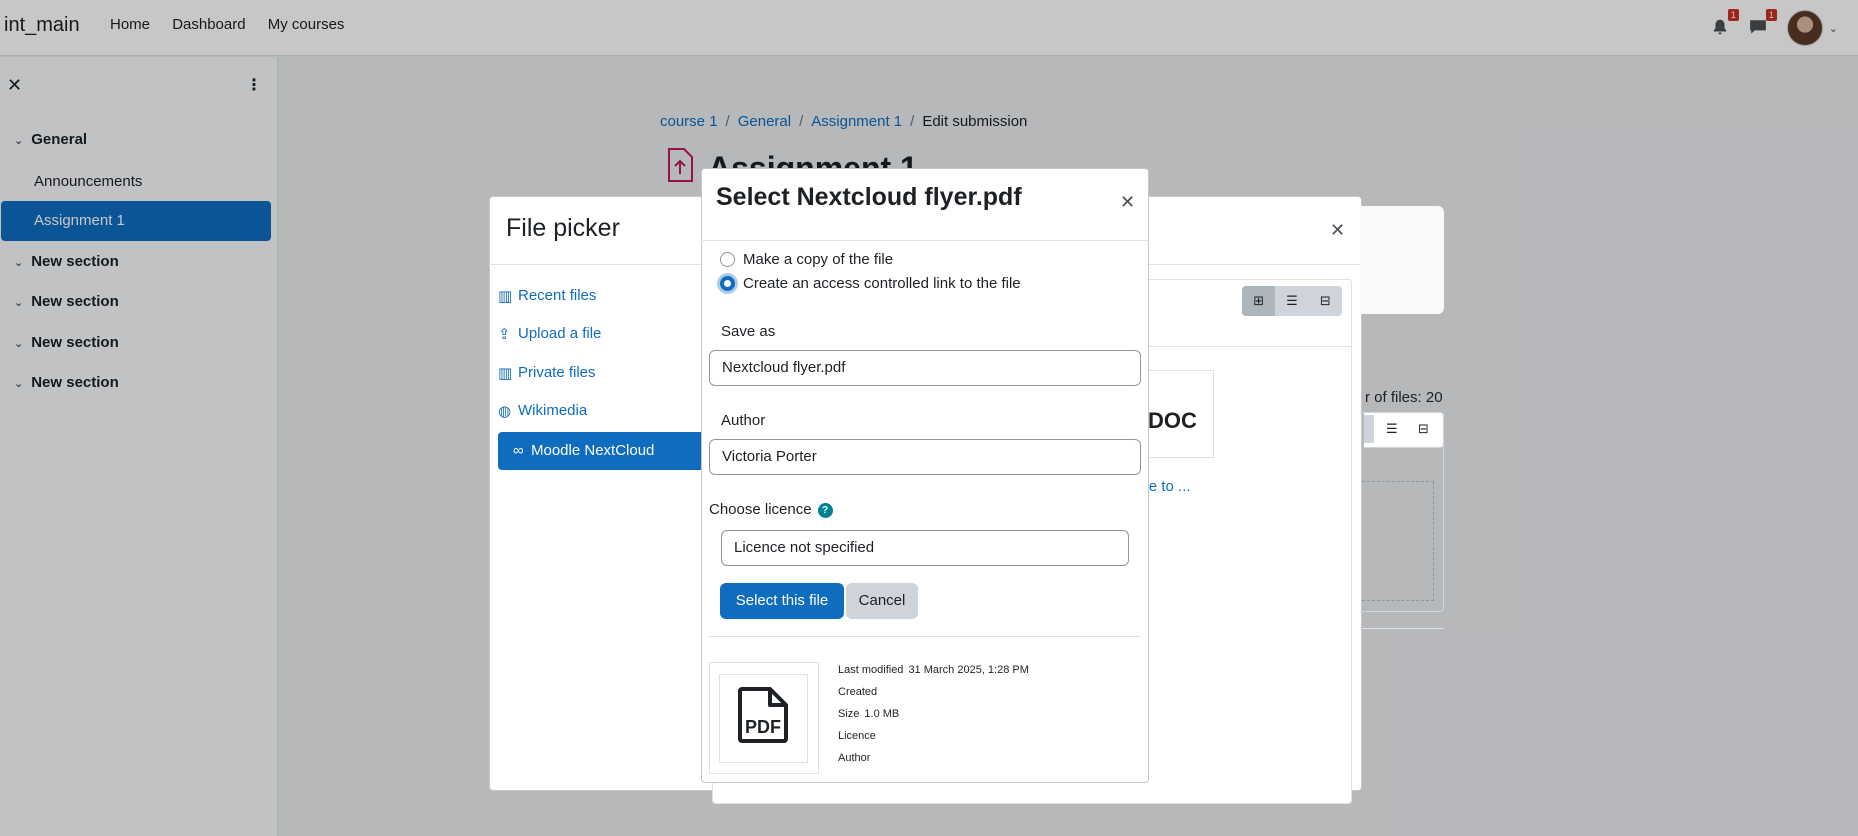 The width and height of the screenshot is (1858, 836). What do you see at coordinates (849, 714) in the screenshot?
I see `meta-key: Size` at bounding box center [849, 714].